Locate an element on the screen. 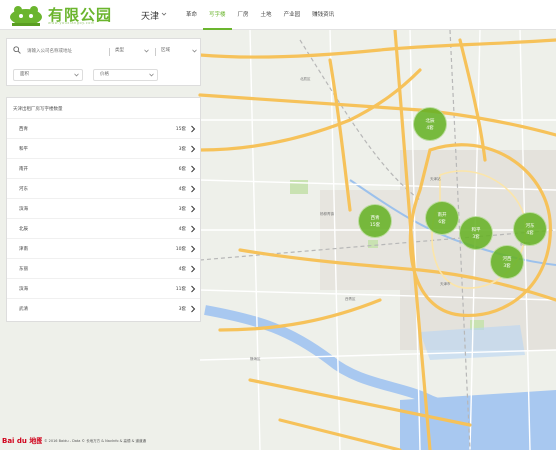  search-panel: 类型 区域 面积 价格 is located at coordinates (103, 62).